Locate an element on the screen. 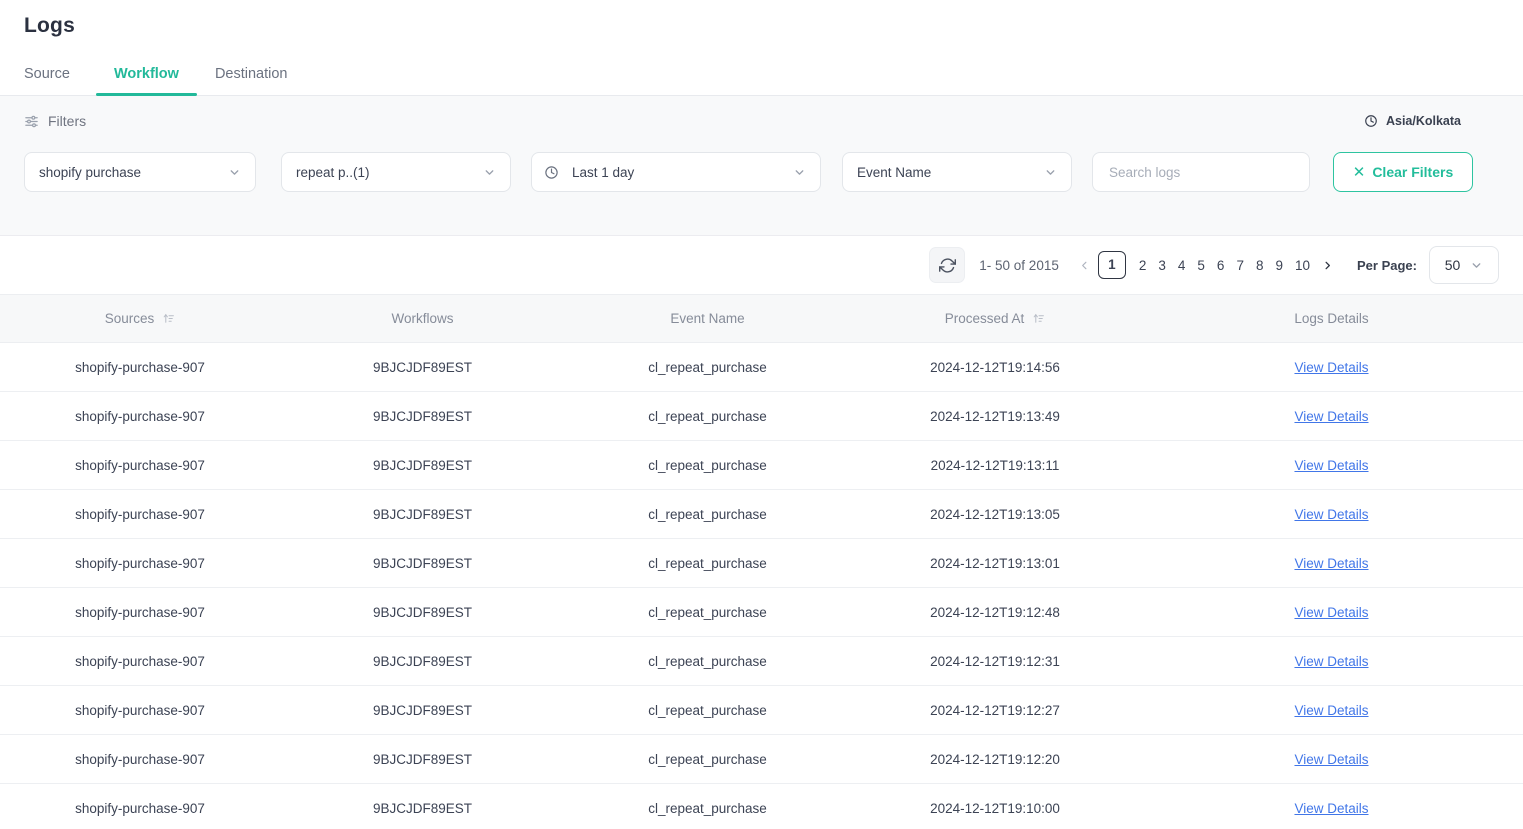 The image size is (1523, 829). page-button-4: 4 is located at coordinates (1182, 265).